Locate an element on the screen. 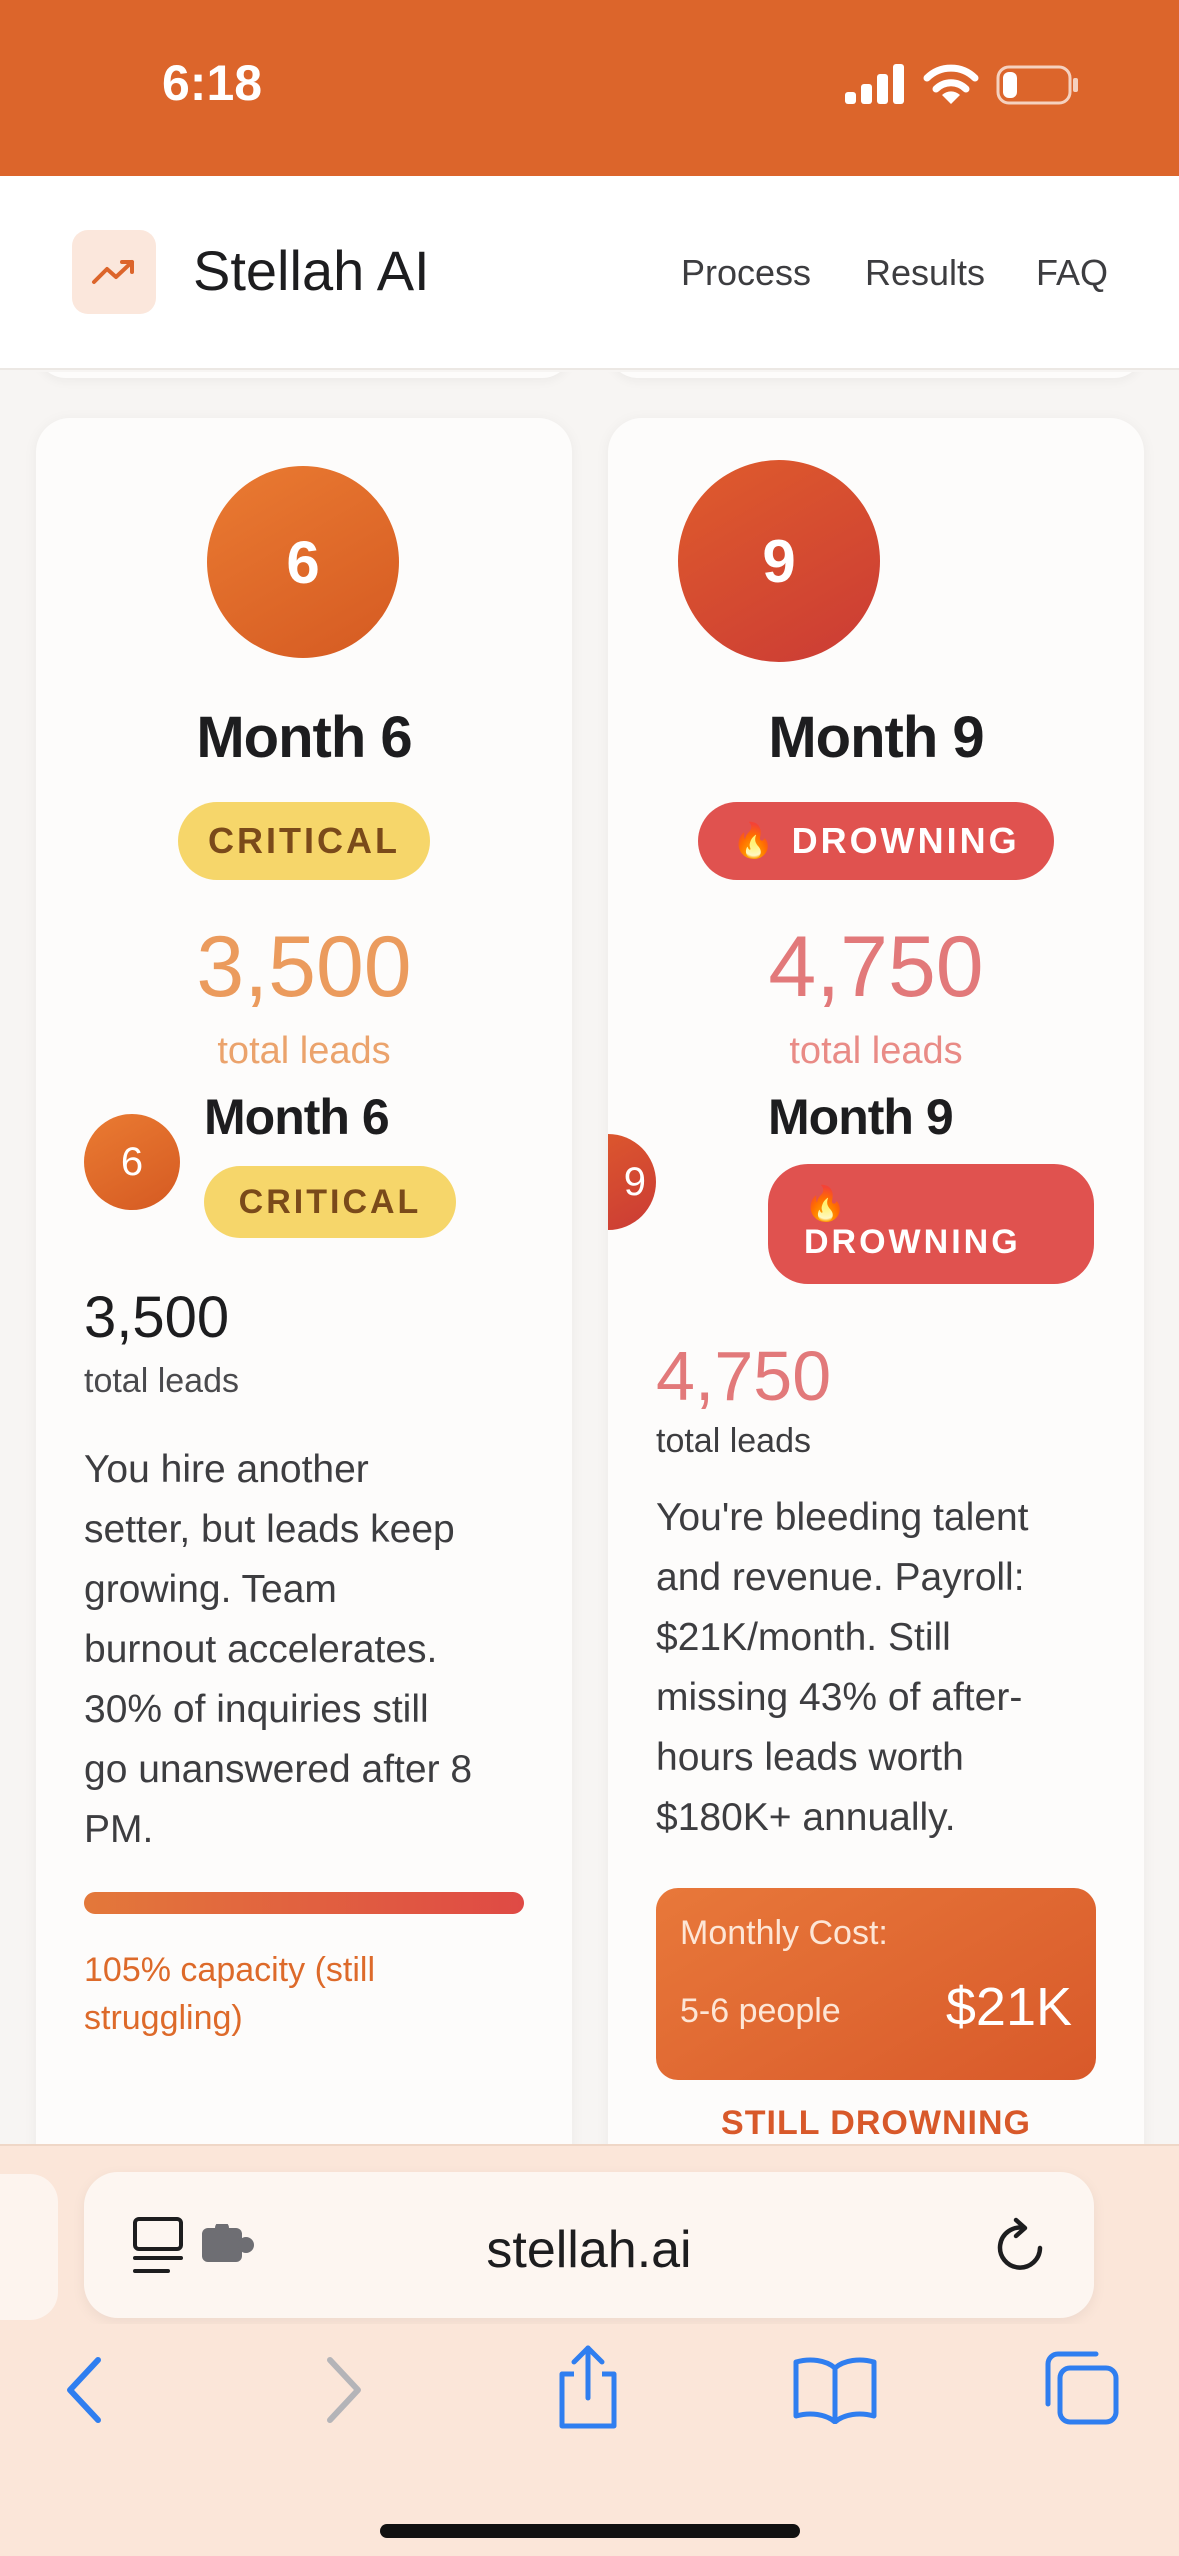 The width and height of the screenshot is (1179, 2556). month-title: Month 9 is located at coordinates (876, 737).